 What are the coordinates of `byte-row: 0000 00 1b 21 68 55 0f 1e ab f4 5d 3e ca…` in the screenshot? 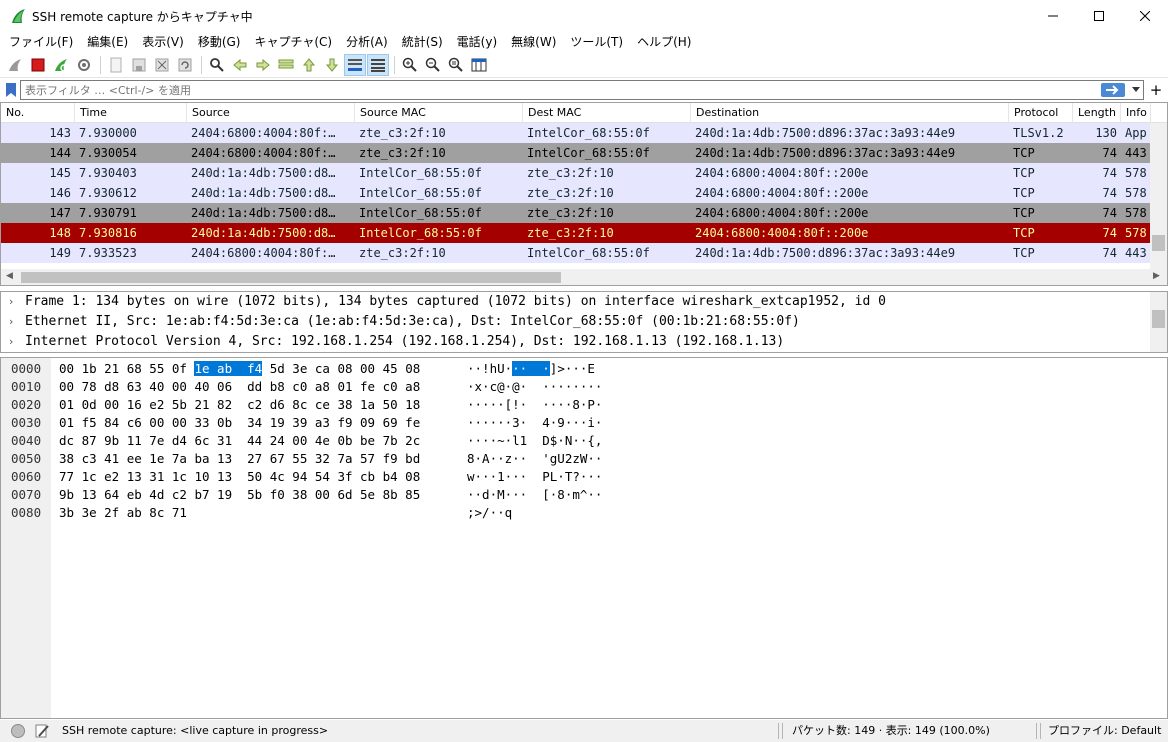 It's located at (584, 369).